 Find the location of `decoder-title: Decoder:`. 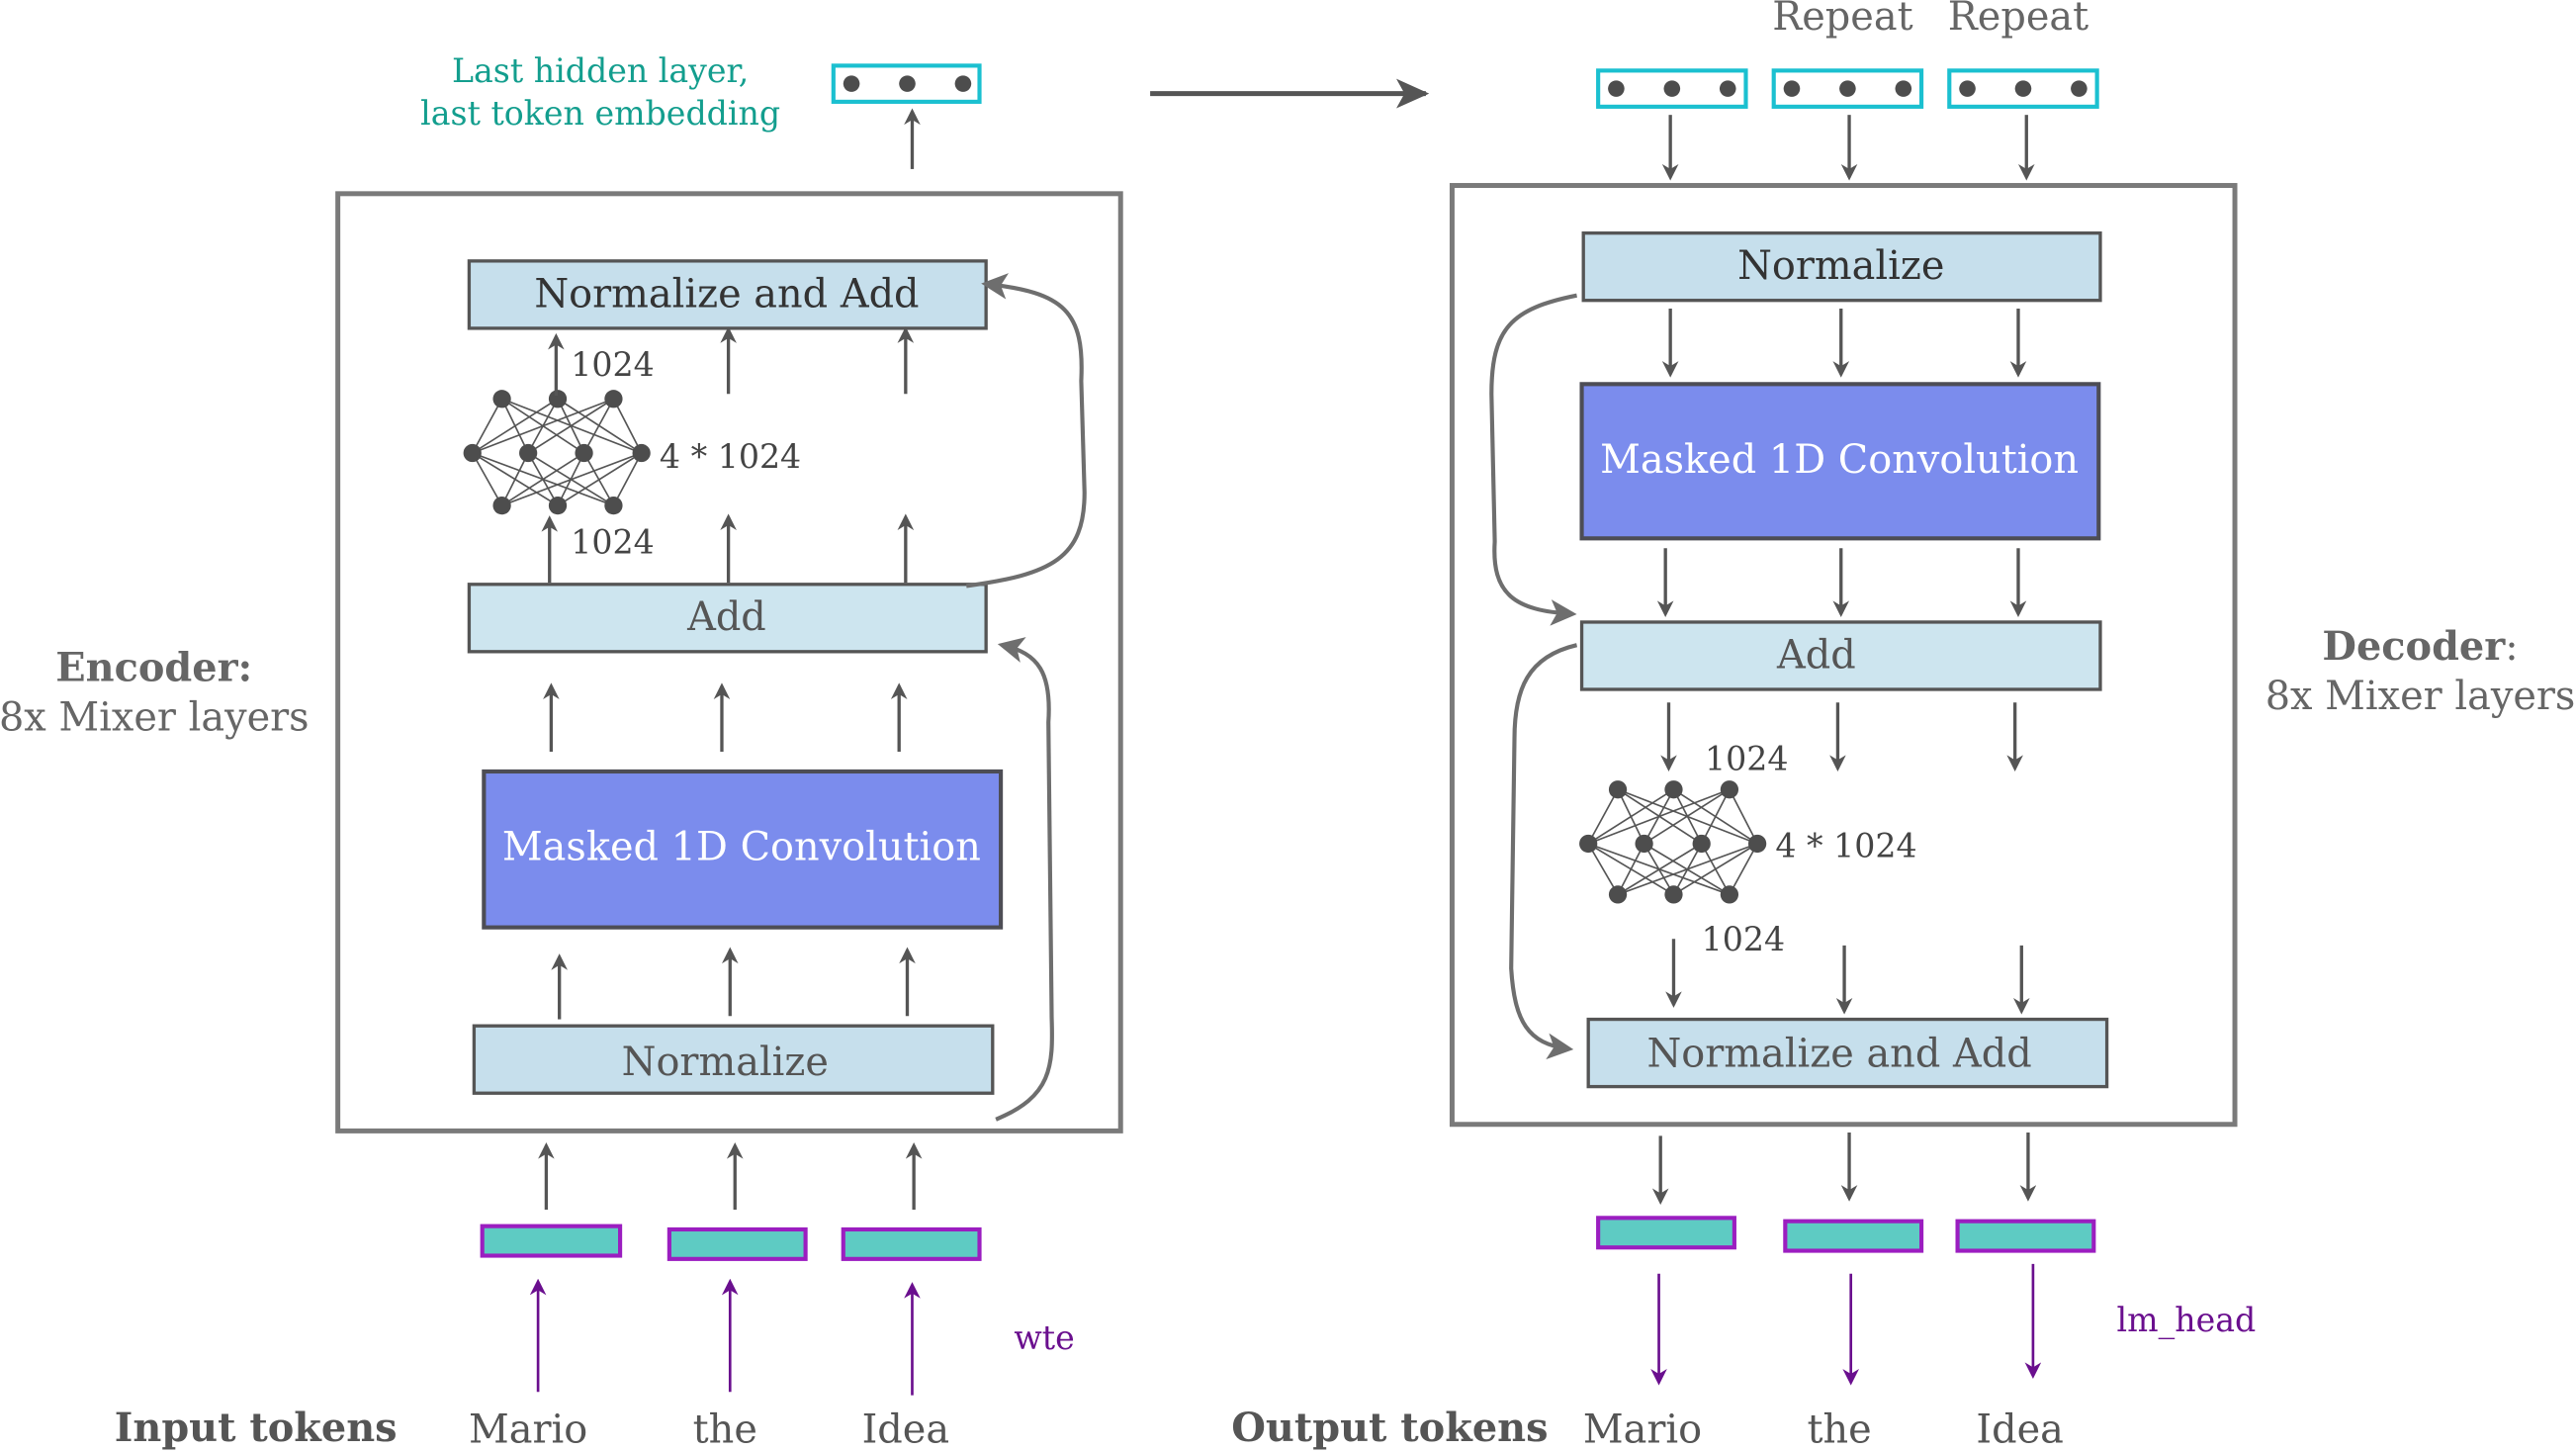

decoder-title: Decoder: is located at coordinates (2420, 647).